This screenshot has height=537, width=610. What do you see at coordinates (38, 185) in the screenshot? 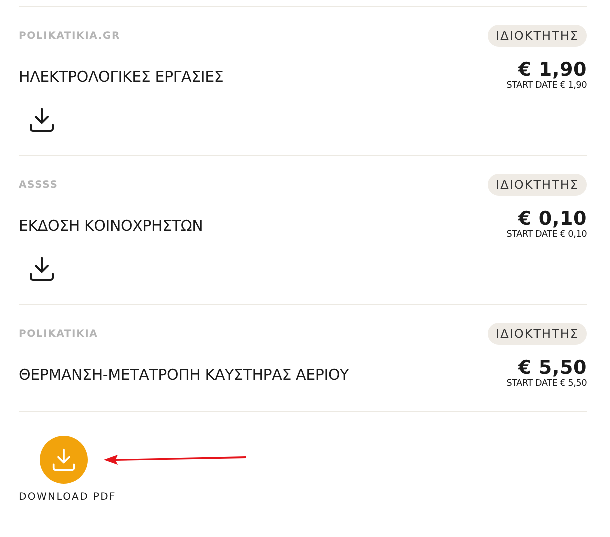
I see `source-label: ASSSS` at bounding box center [38, 185].